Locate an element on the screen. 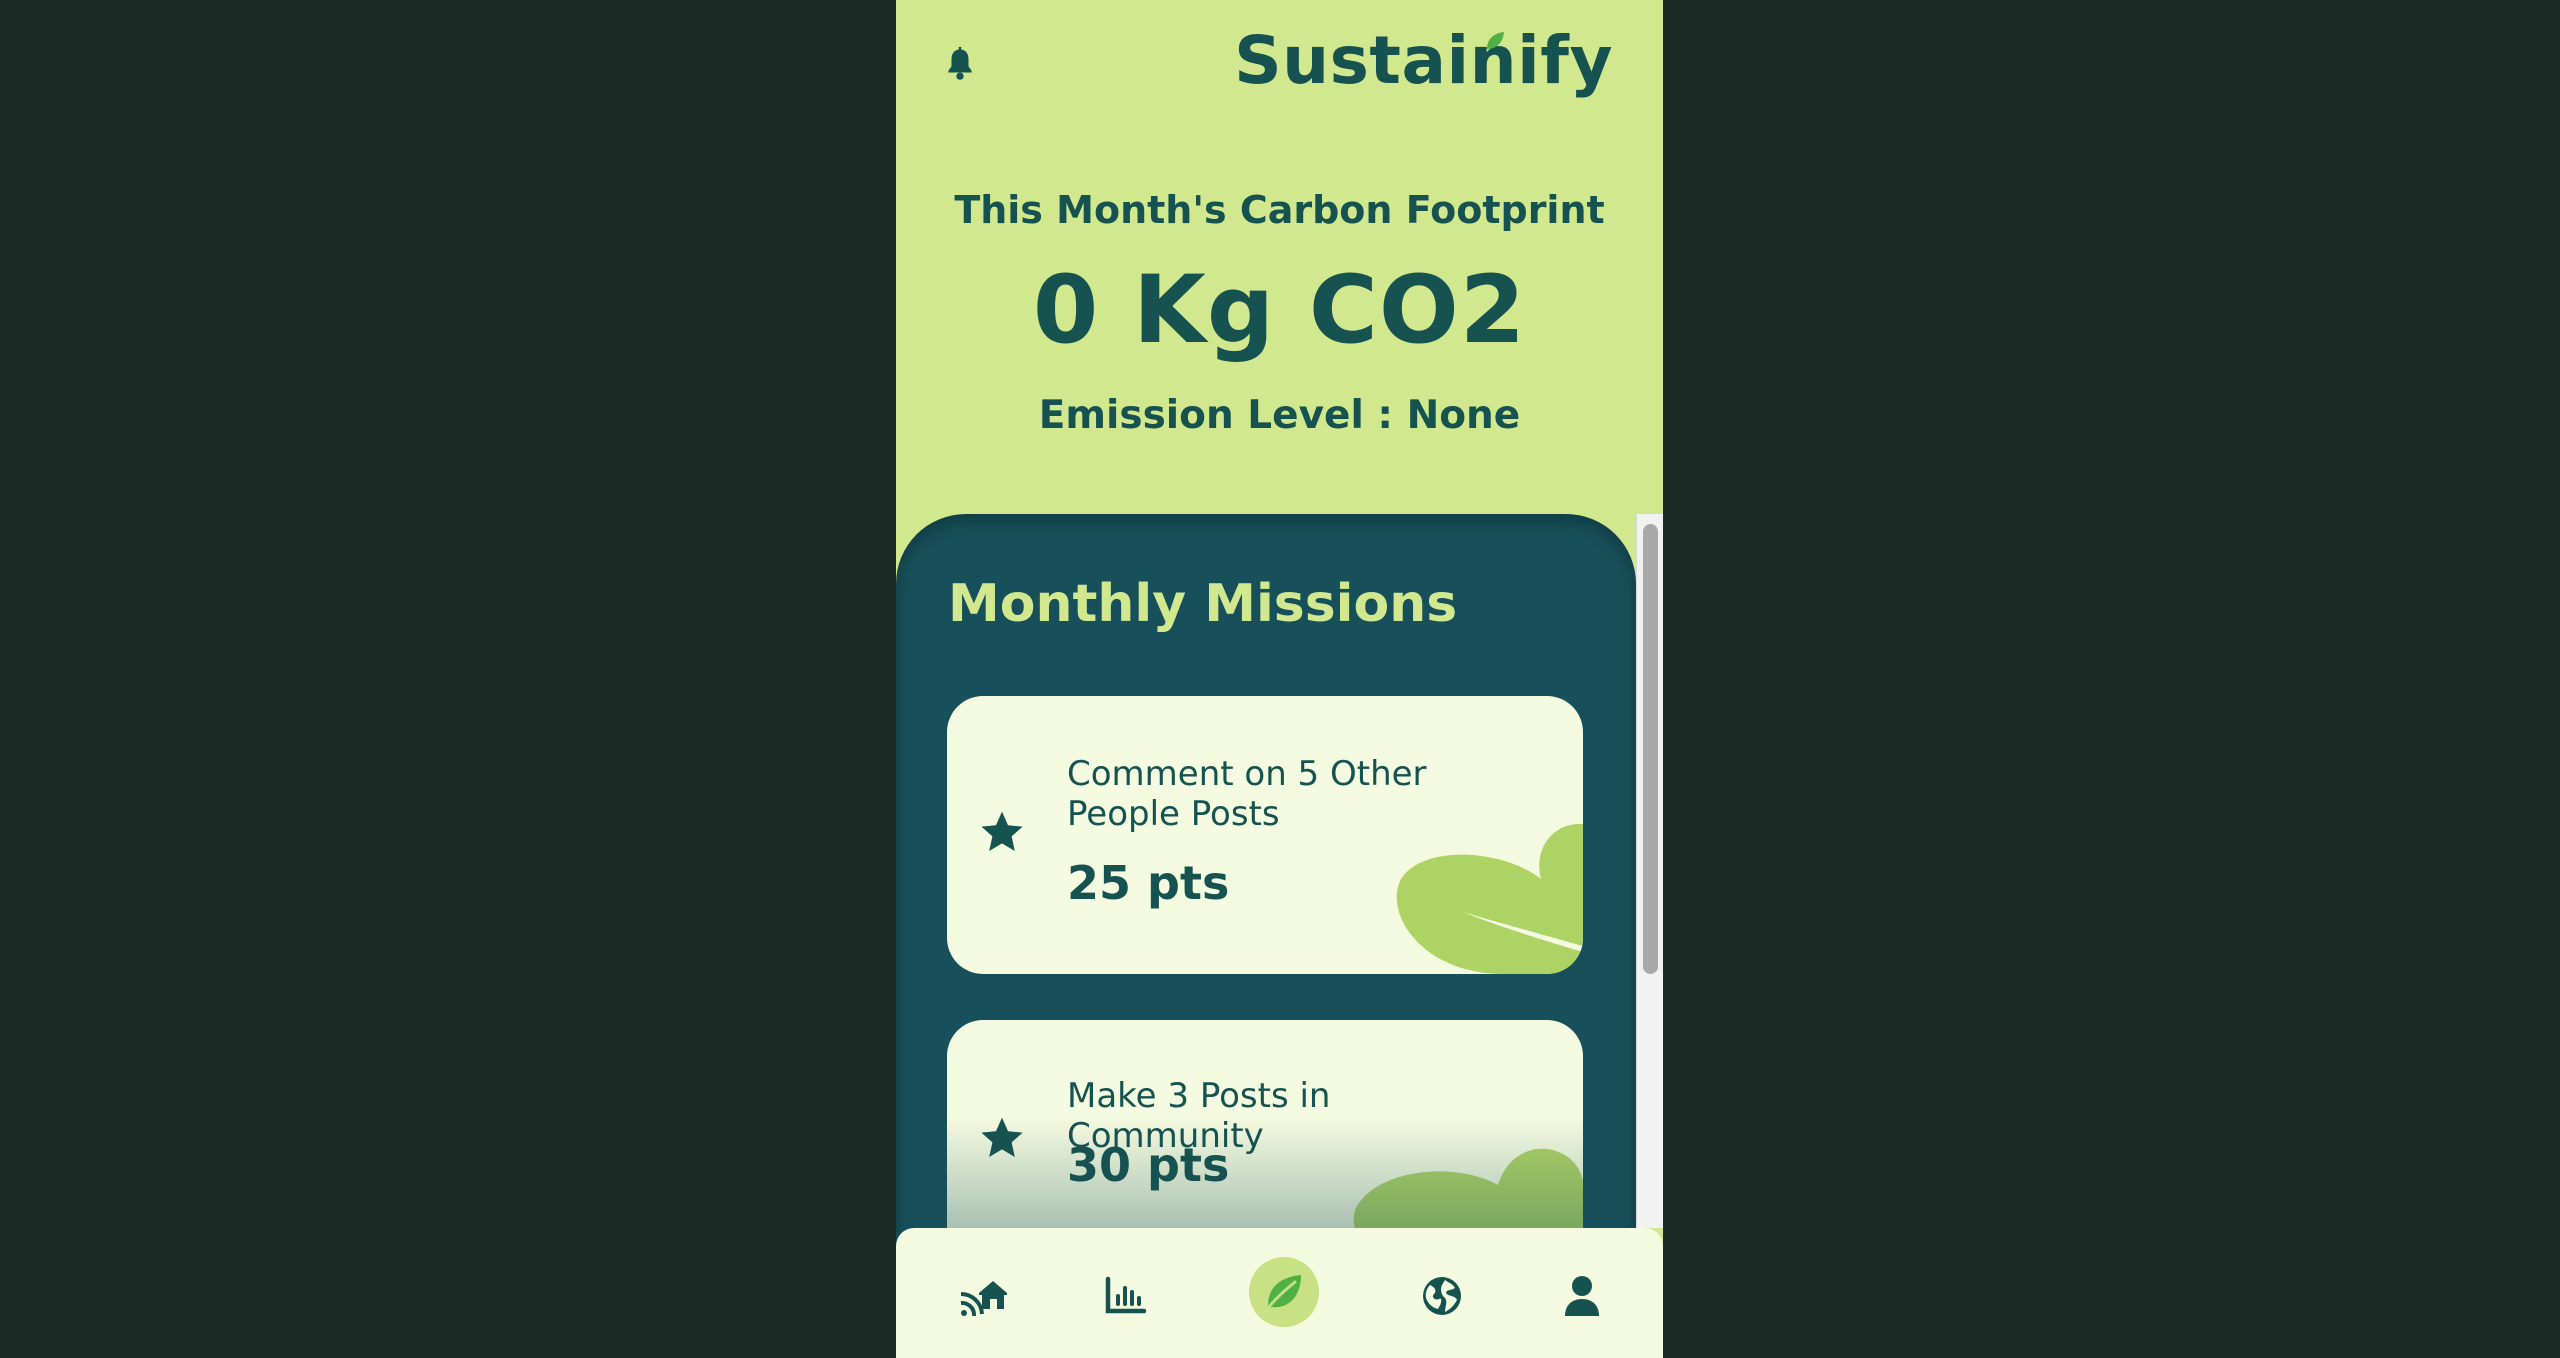  nav-item-statistics is located at coordinates (1126, 1296).